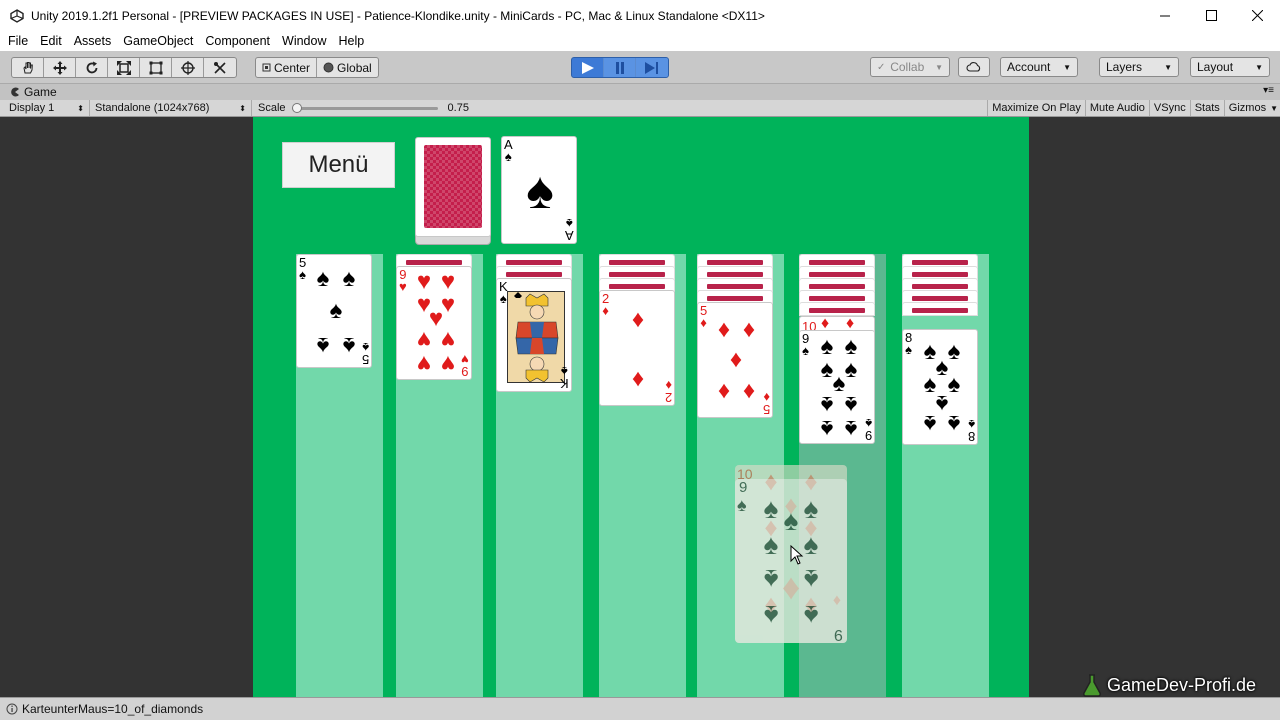  Describe the element at coordinates (1116, 108) in the screenshot. I see `mute-audio-toggle: Mute Audio` at that location.